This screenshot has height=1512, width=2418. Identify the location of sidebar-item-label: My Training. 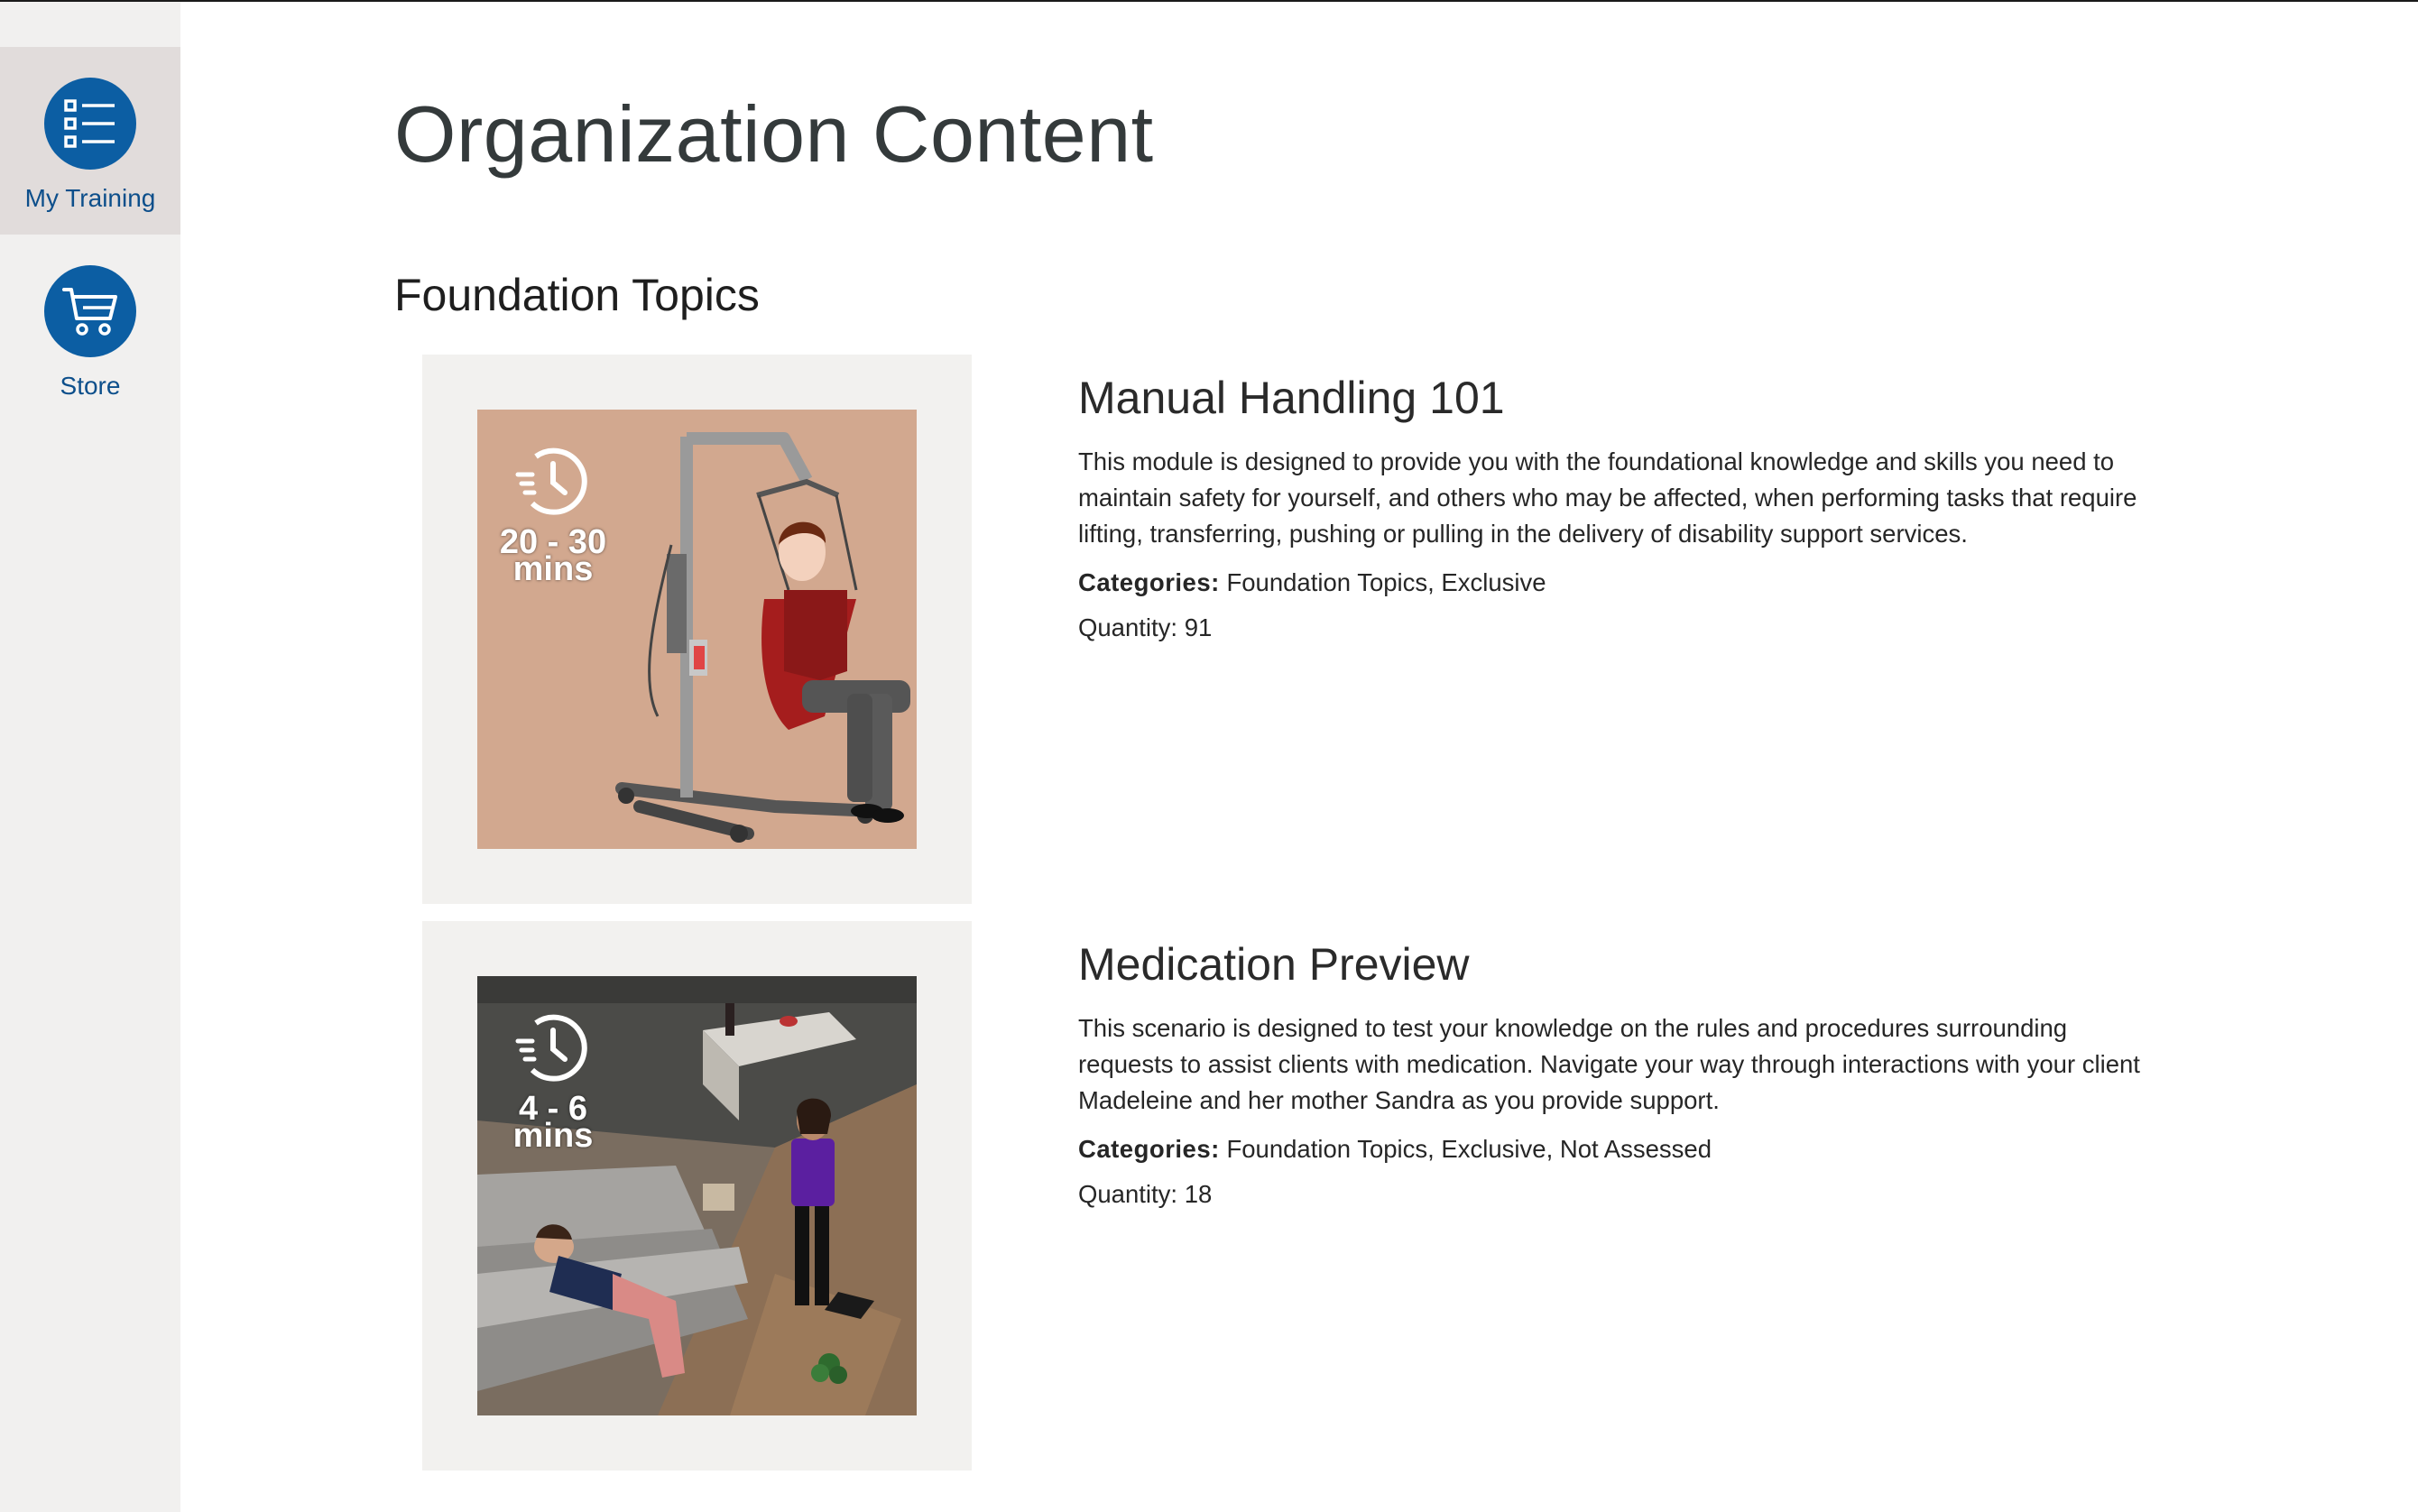
(90, 198).